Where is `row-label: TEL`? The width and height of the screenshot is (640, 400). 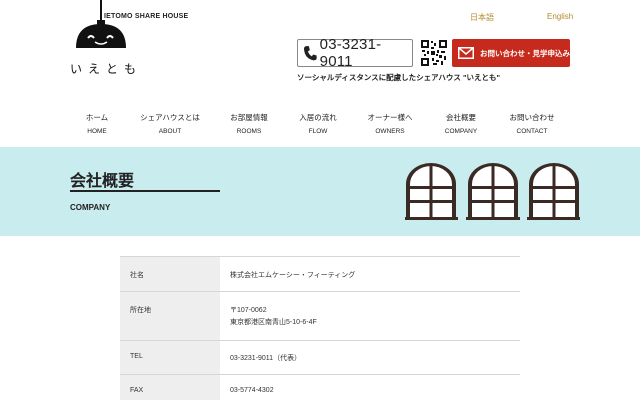 row-label: TEL is located at coordinates (170, 357).